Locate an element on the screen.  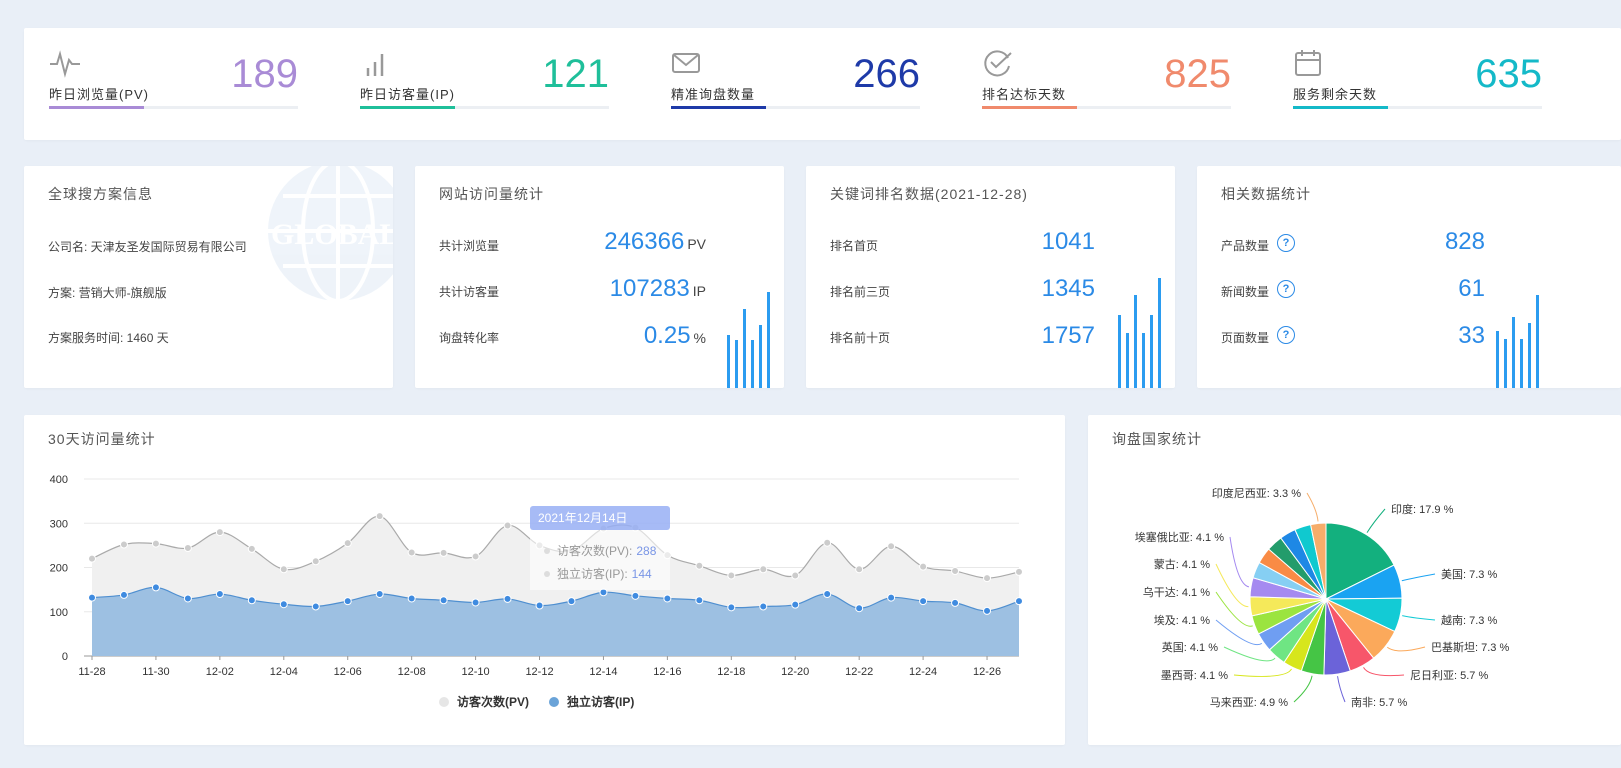
pie-label: 乌干达: 4.1 % is located at coordinates (1176, 592).